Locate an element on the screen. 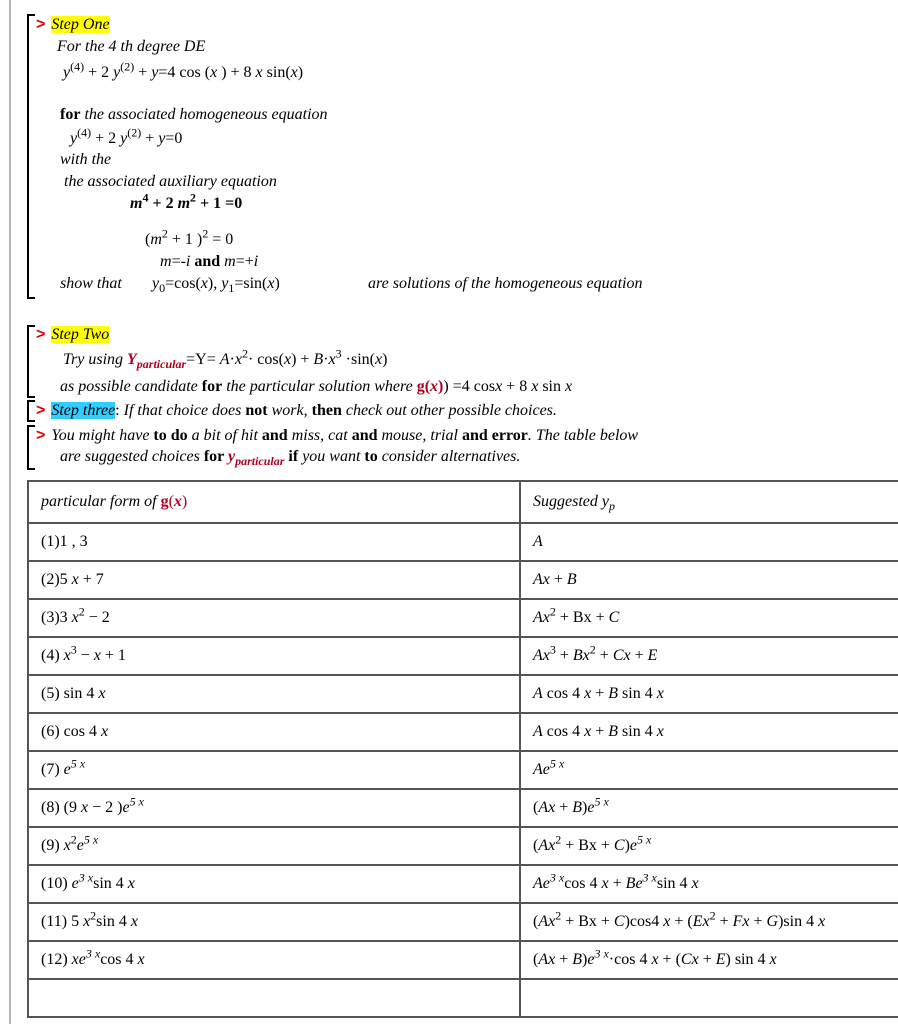  text-segment: particular is located at coordinates (161, 364).